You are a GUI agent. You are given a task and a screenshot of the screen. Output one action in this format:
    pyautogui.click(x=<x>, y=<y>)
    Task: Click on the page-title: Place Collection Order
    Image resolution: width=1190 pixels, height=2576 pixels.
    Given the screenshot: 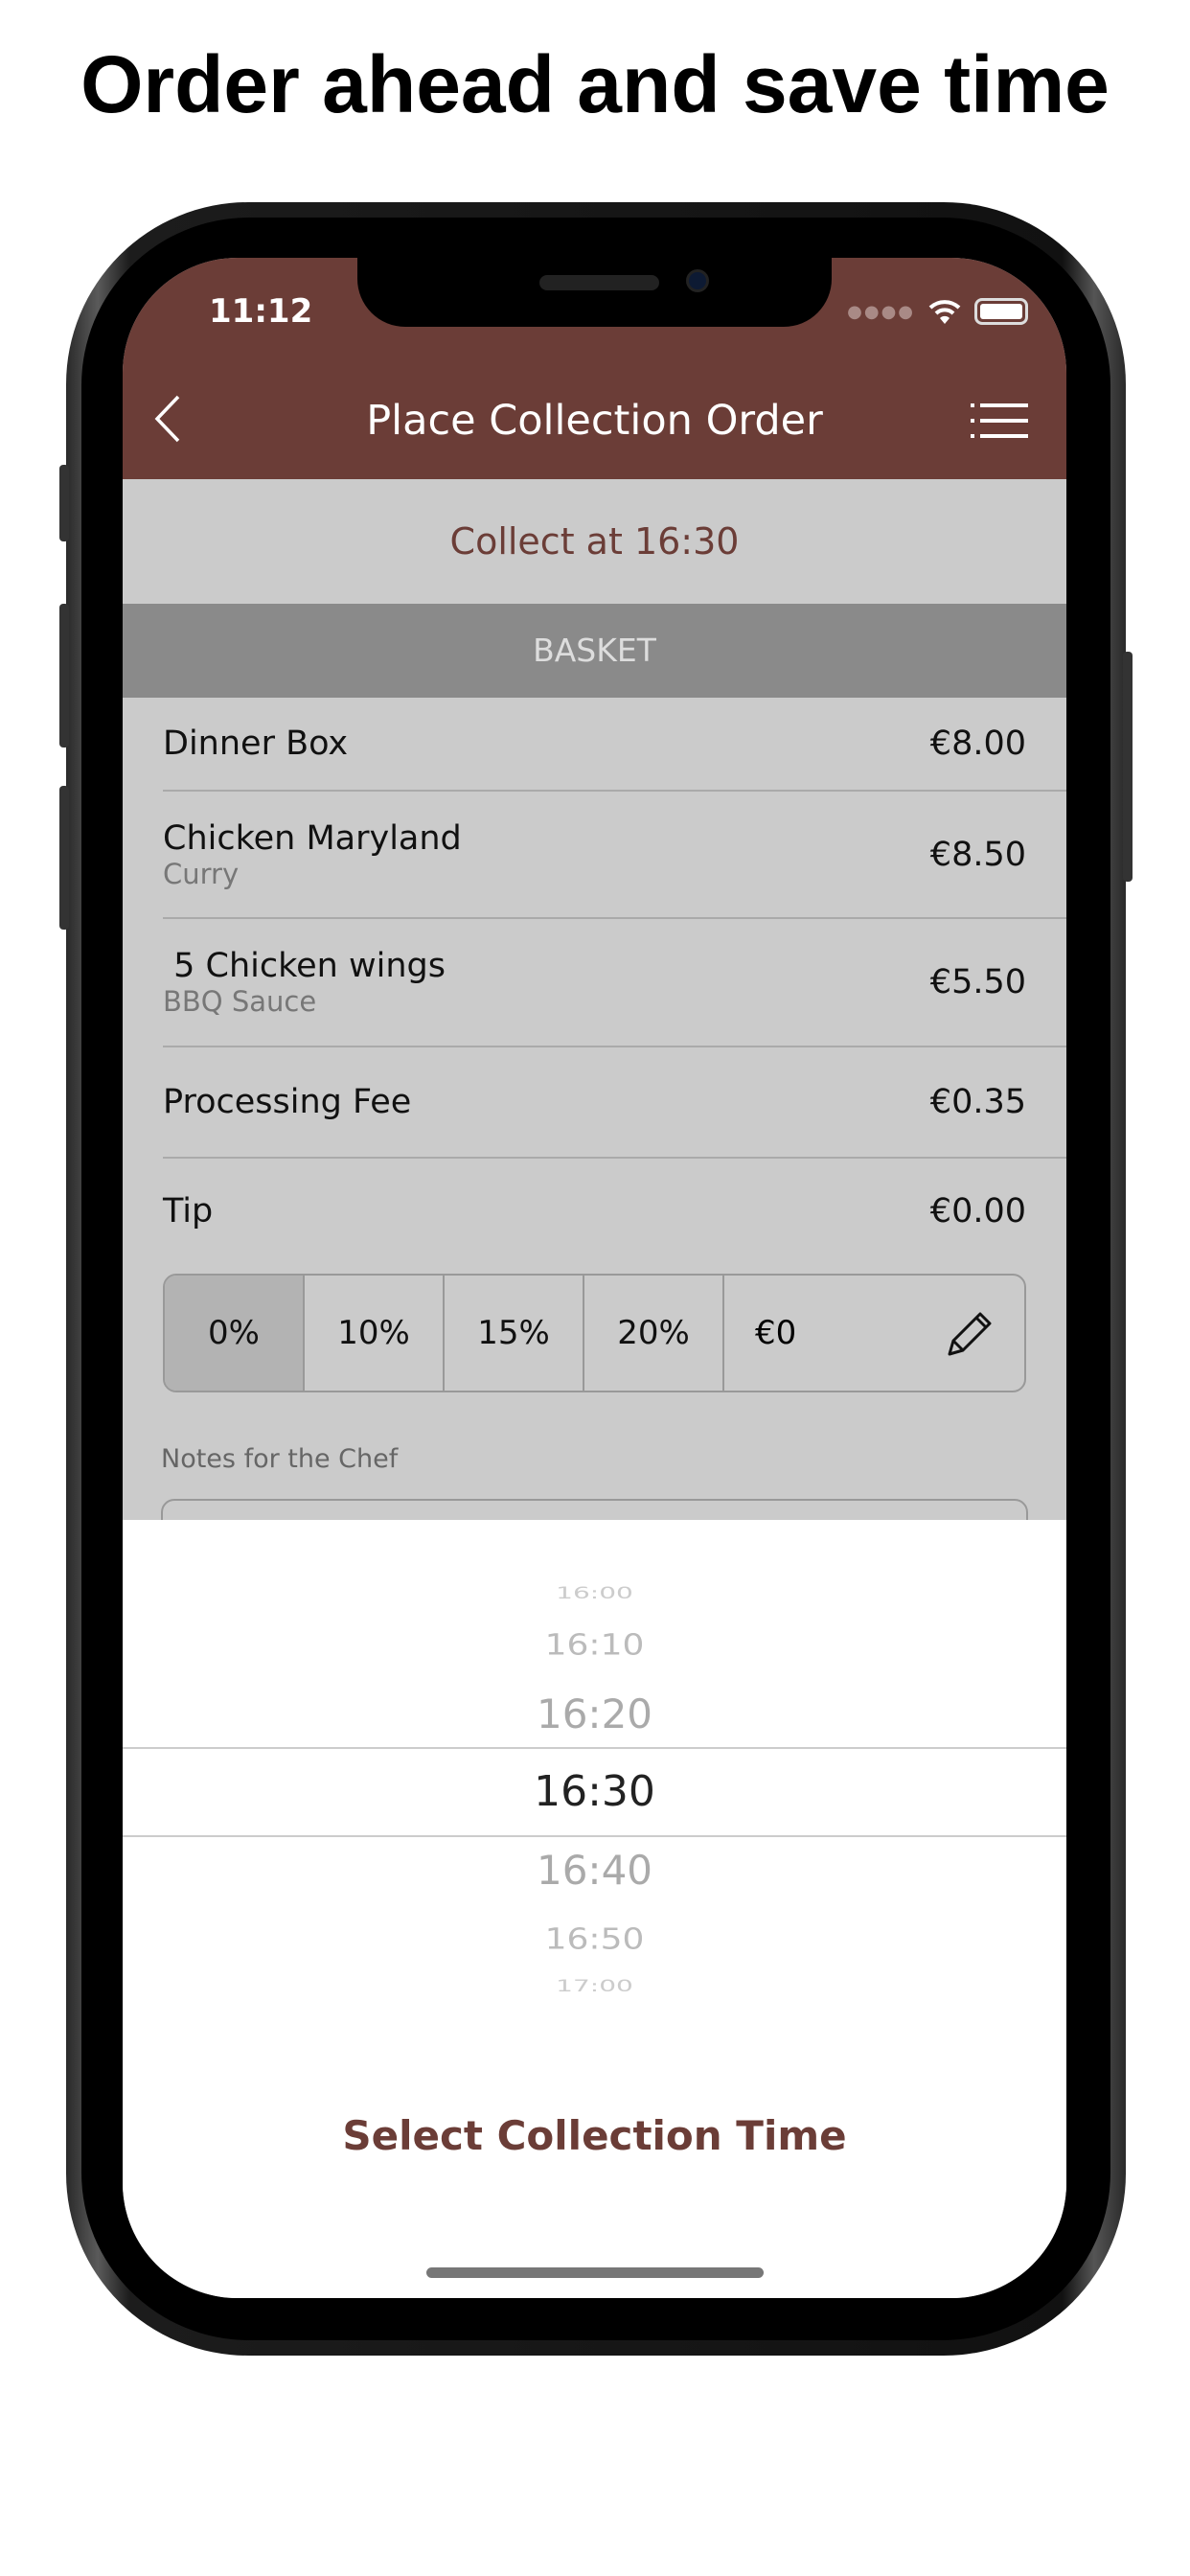 What is the action you would take?
    pyautogui.click(x=594, y=421)
    